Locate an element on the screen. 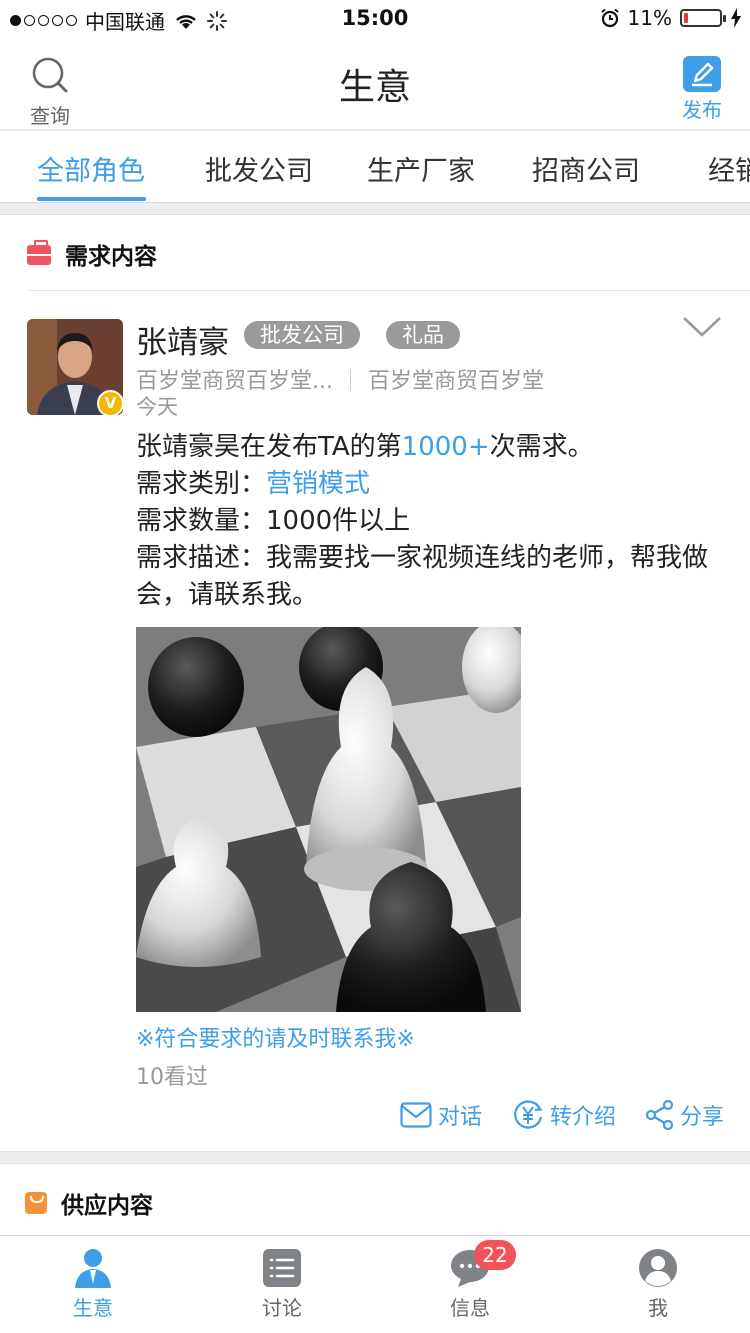 The width and height of the screenshot is (750, 1333). share-icon is located at coordinates (659, 1115).